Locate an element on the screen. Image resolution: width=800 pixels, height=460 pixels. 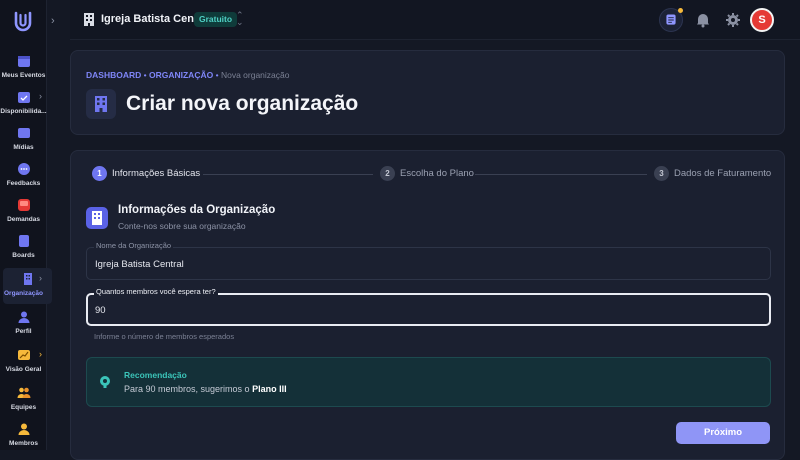
title-icon-box is located at coordinates (101, 104).